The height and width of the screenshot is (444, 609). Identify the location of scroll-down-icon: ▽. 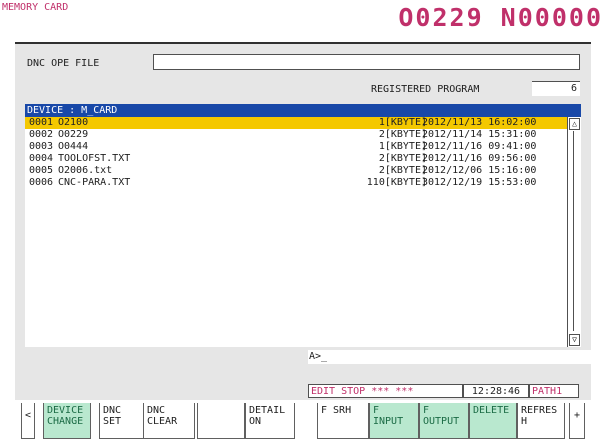
(574, 340).